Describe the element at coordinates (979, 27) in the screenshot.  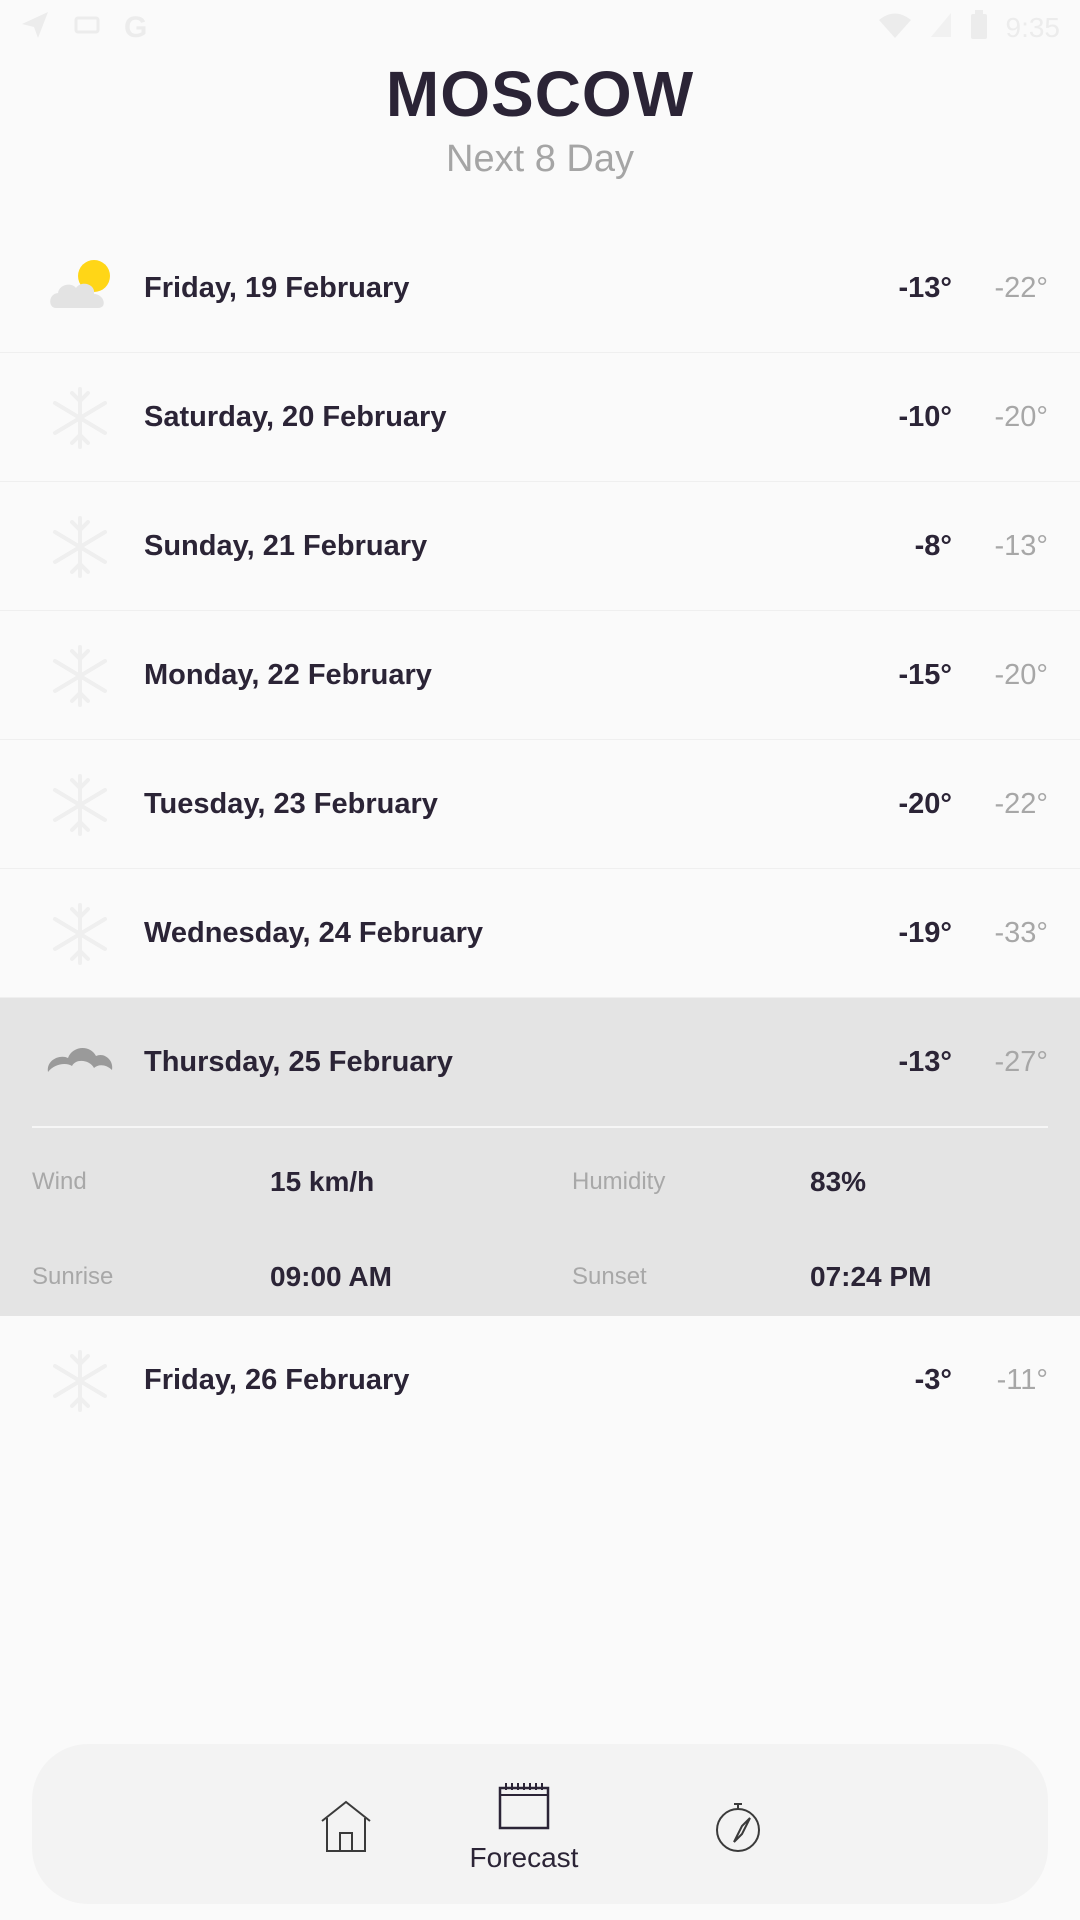
I see `battery-icon` at that location.